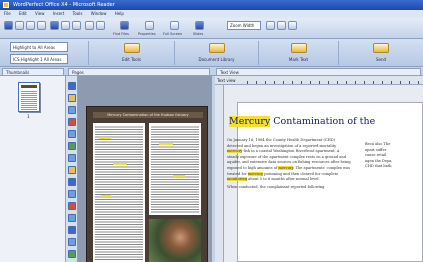 This screenshot has width=423, height=262. I want to click on window-title: WordPerfect Office X4 - Microsoft Reader, so click(64, 5).